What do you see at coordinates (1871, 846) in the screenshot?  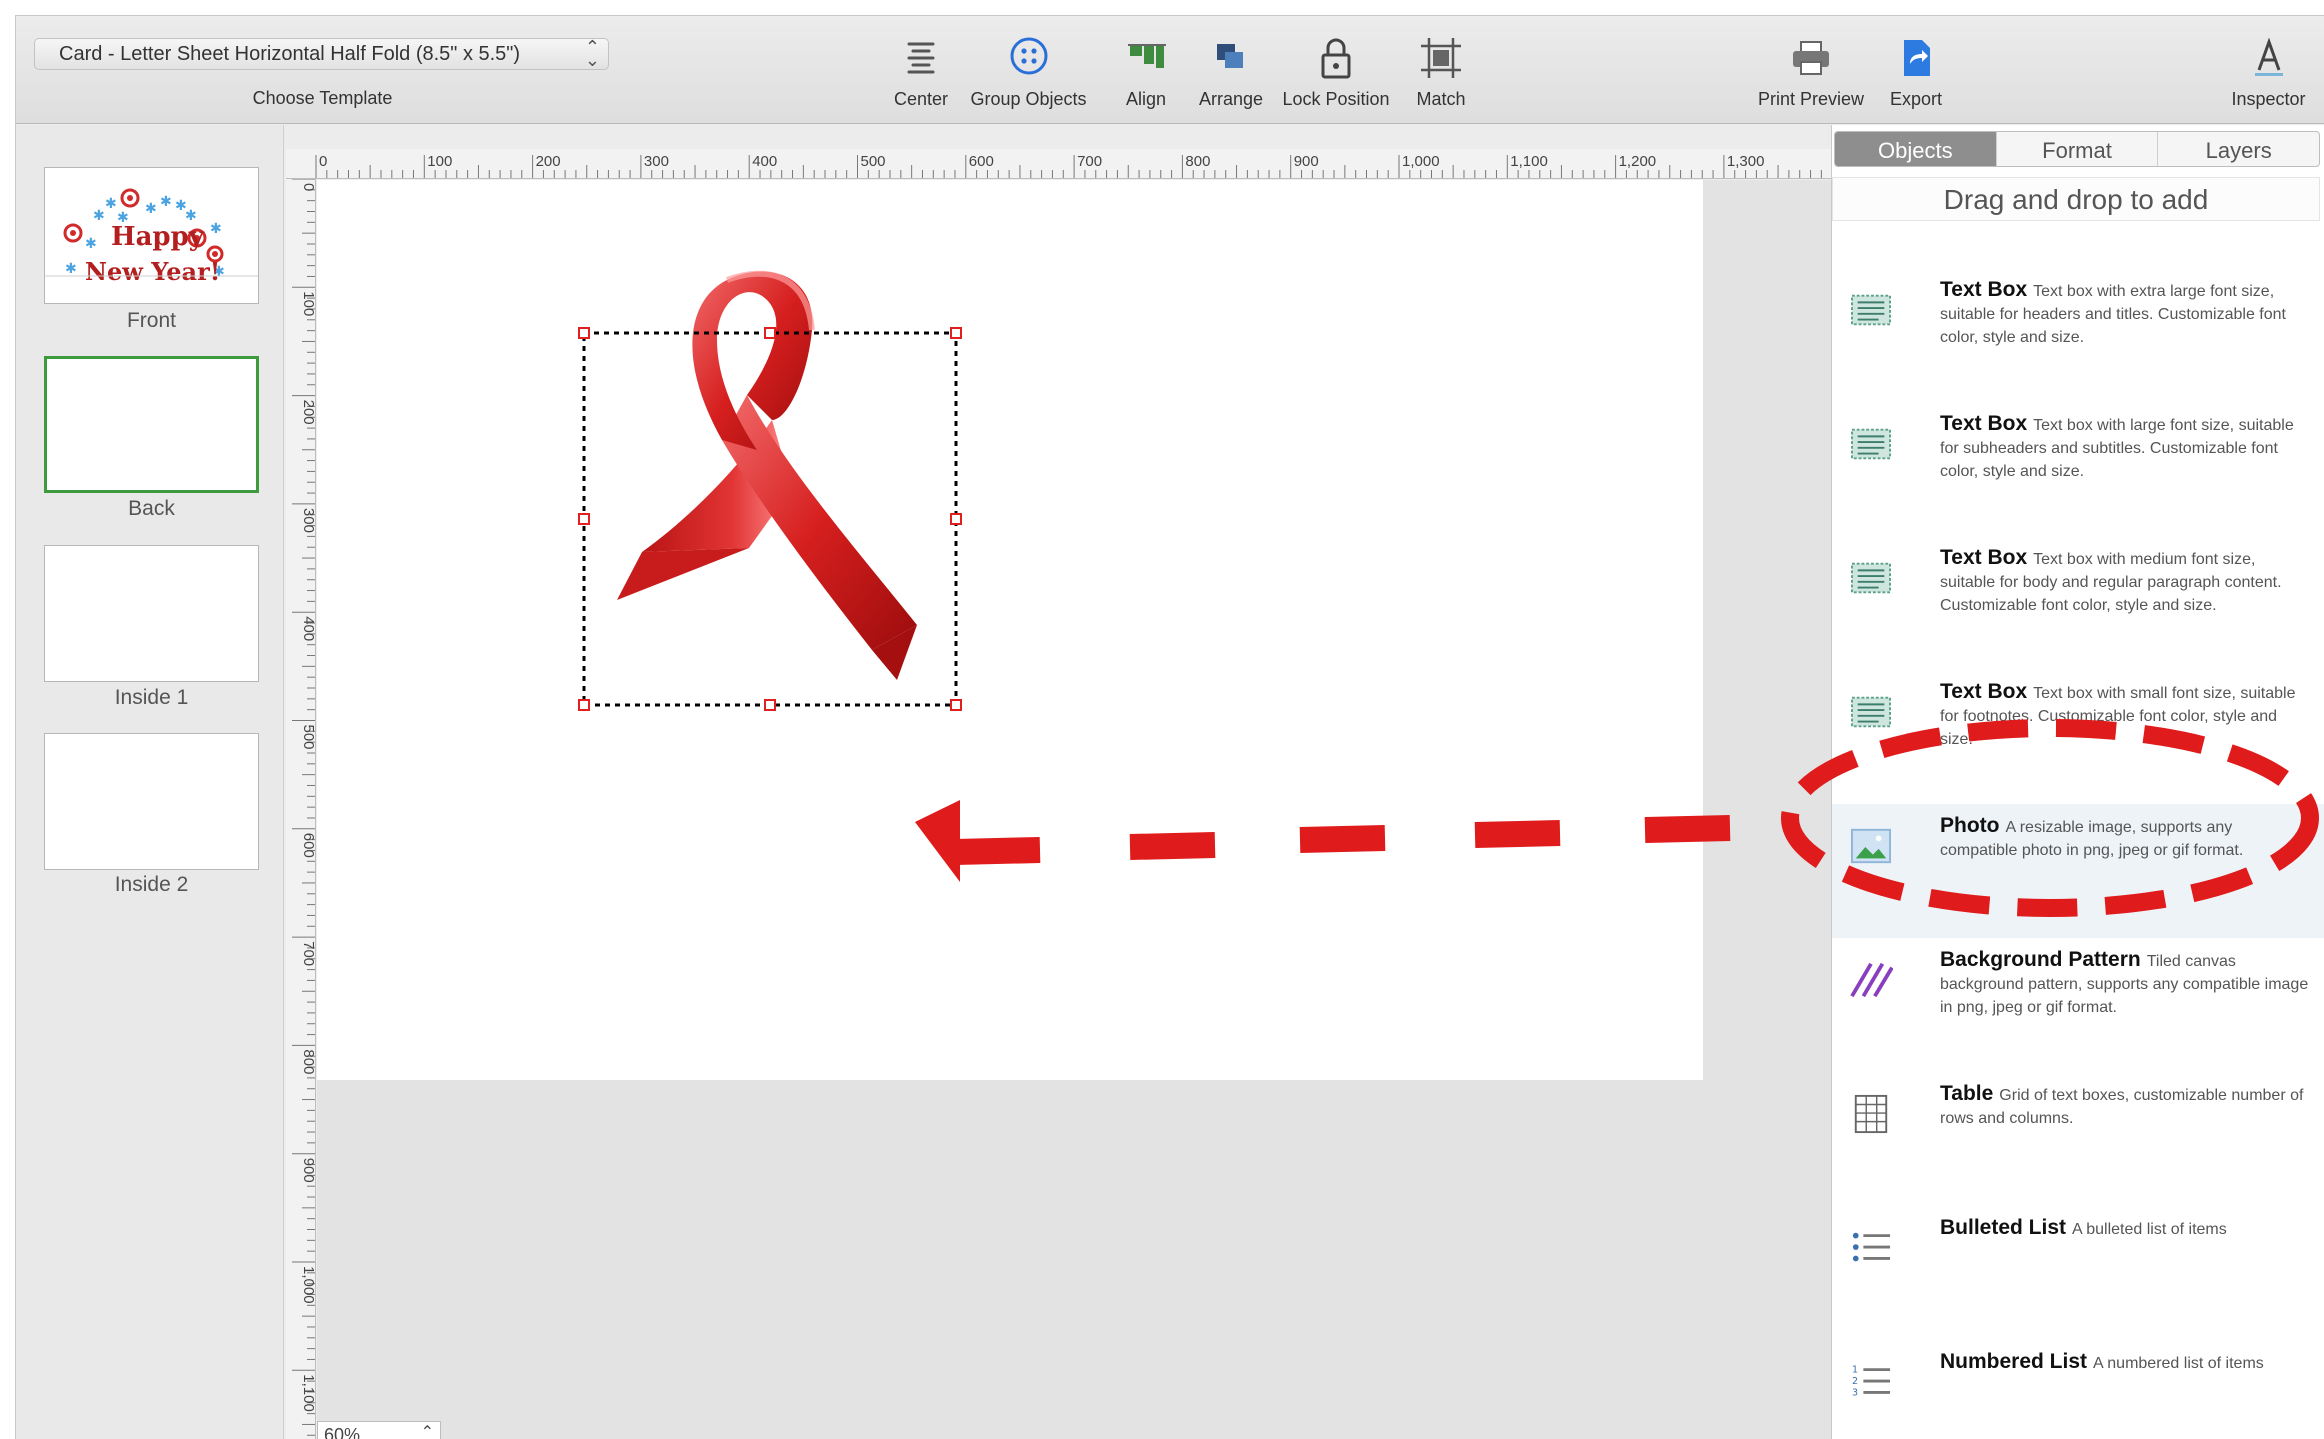 I see `photo-icon` at bounding box center [1871, 846].